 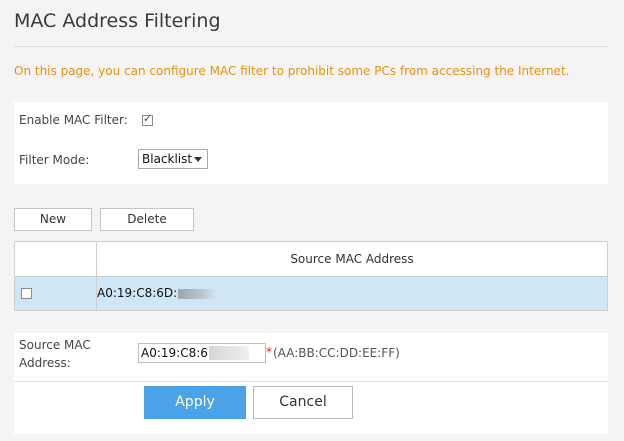 What do you see at coordinates (117, 21) in the screenshot?
I see `page-title: MAC Address Filtering` at bounding box center [117, 21].